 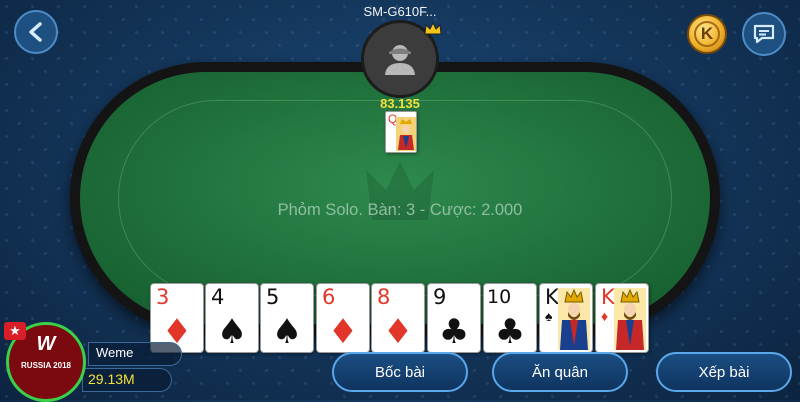 What do you see at coordinates (549, 316) in the screenshot?
I see `spade-small-icon: ♠` at bounding box center [549, 316].